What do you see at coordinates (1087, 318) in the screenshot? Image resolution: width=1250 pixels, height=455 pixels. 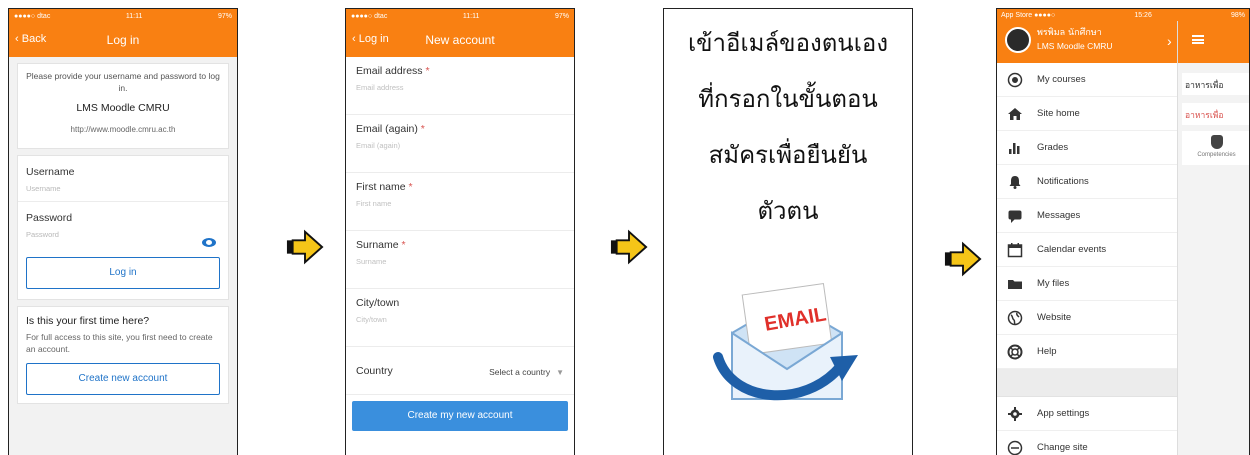 I see `menu-item-website: Website` at bounding box center [1087, 318].